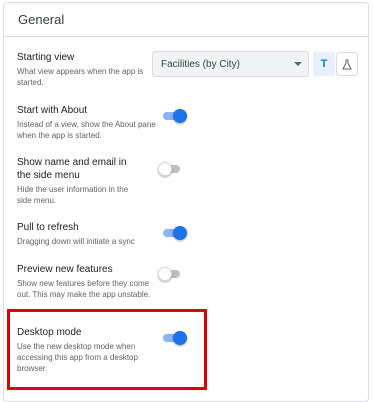  I want to click on pull-to-refresh-toggle, so click(174, 233).